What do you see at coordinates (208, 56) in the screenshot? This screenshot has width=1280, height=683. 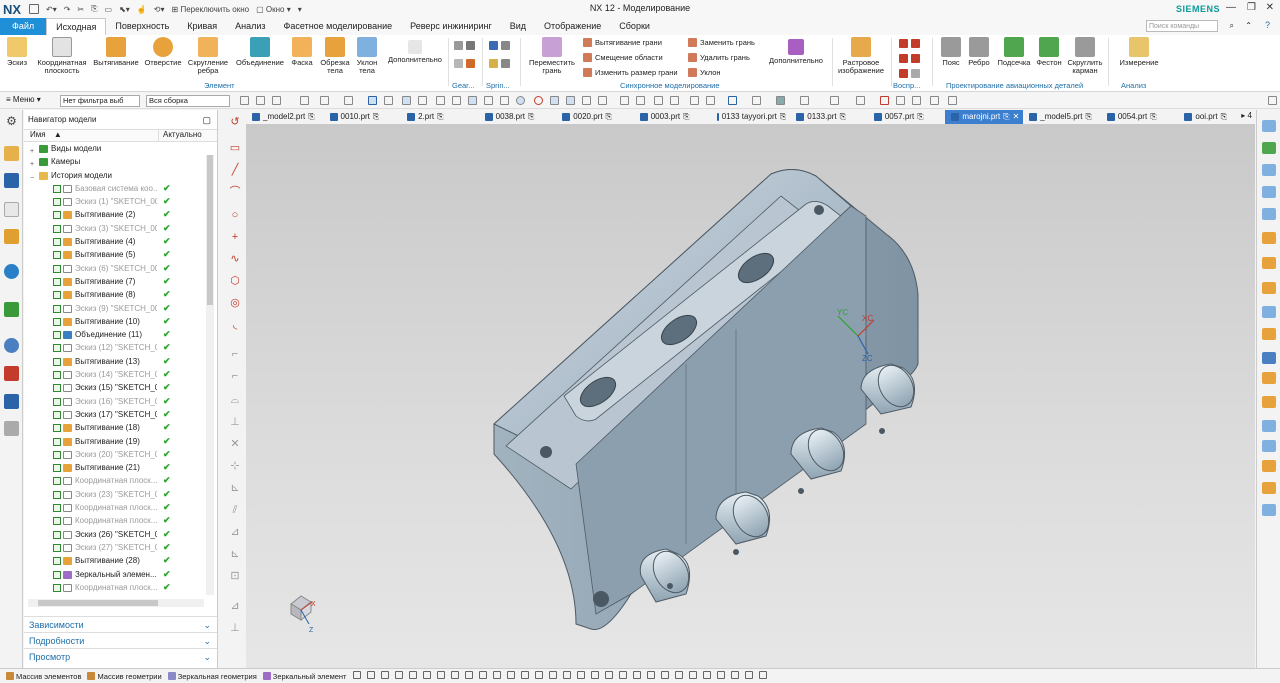 I see `edge-blend-button: Скругление ребра` at bounding box center [208, 56].